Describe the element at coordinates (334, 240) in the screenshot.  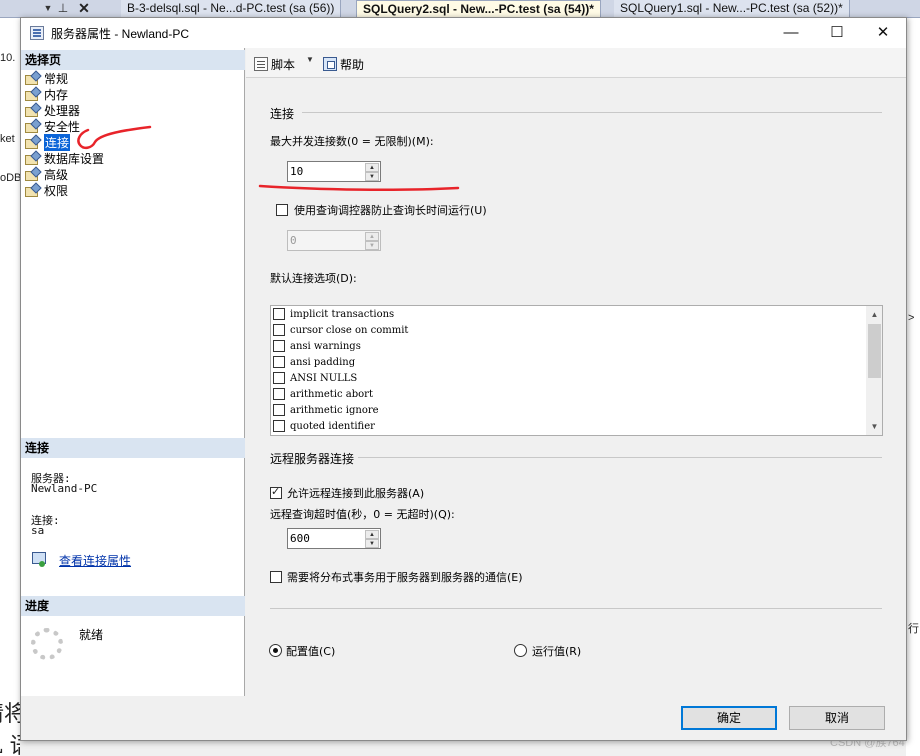
I see `query-governor-stepper: 0 ▲ ▼` at that location.